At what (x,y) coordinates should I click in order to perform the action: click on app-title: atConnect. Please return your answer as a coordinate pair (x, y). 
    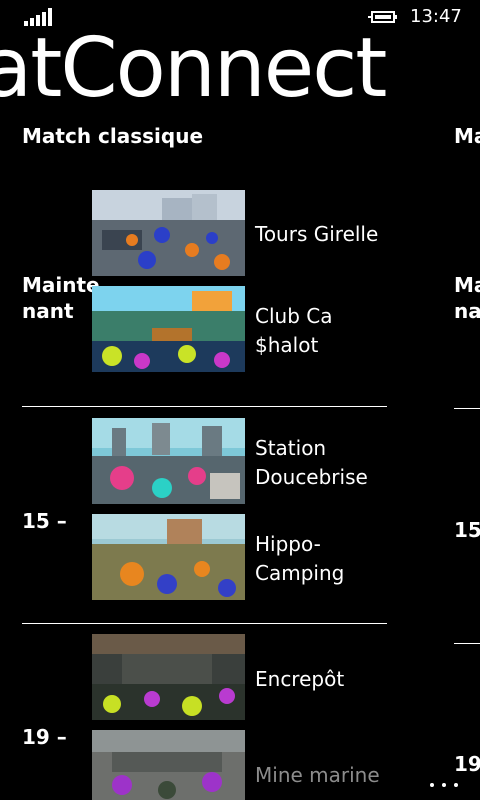
    Looking at the image, I should click on (193, 68).